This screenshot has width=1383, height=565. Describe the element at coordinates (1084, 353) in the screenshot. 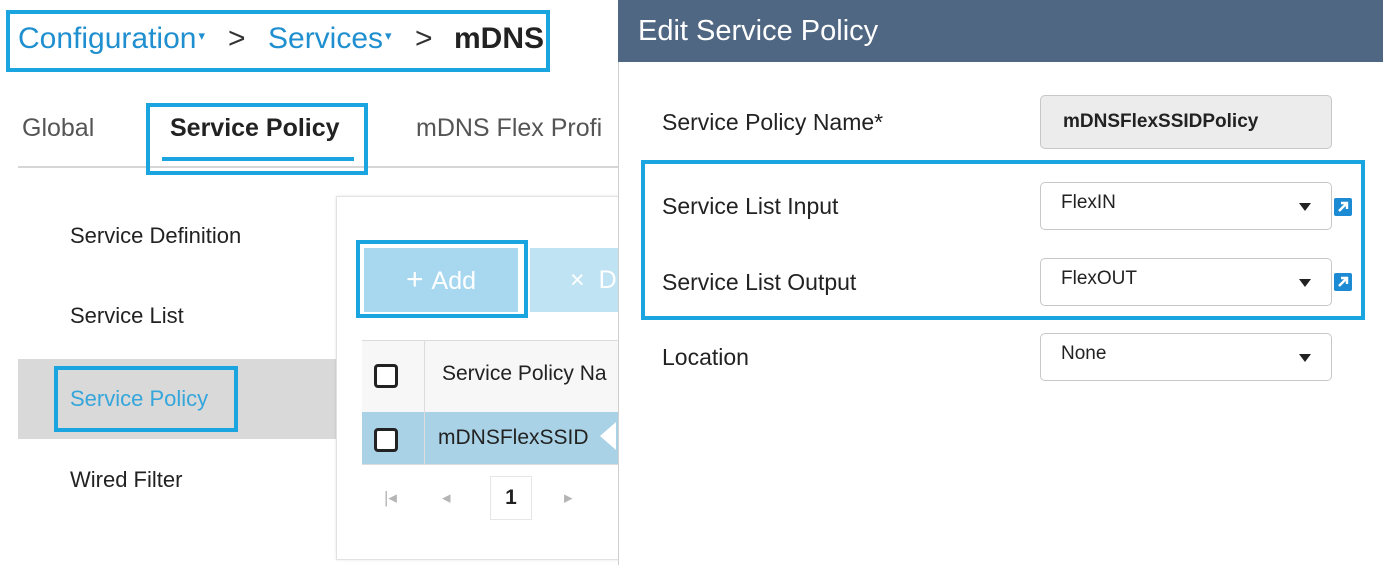

I see `location-value: None` at that location.